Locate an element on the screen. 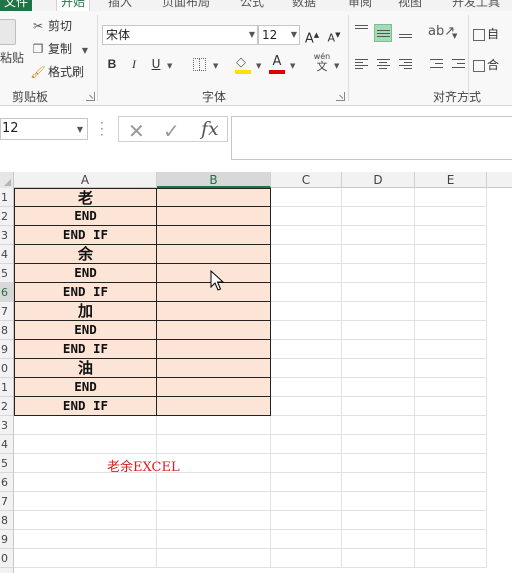 This screenshot has width=512, height=573. row-header: 20 is located at coordinates (6, 558).